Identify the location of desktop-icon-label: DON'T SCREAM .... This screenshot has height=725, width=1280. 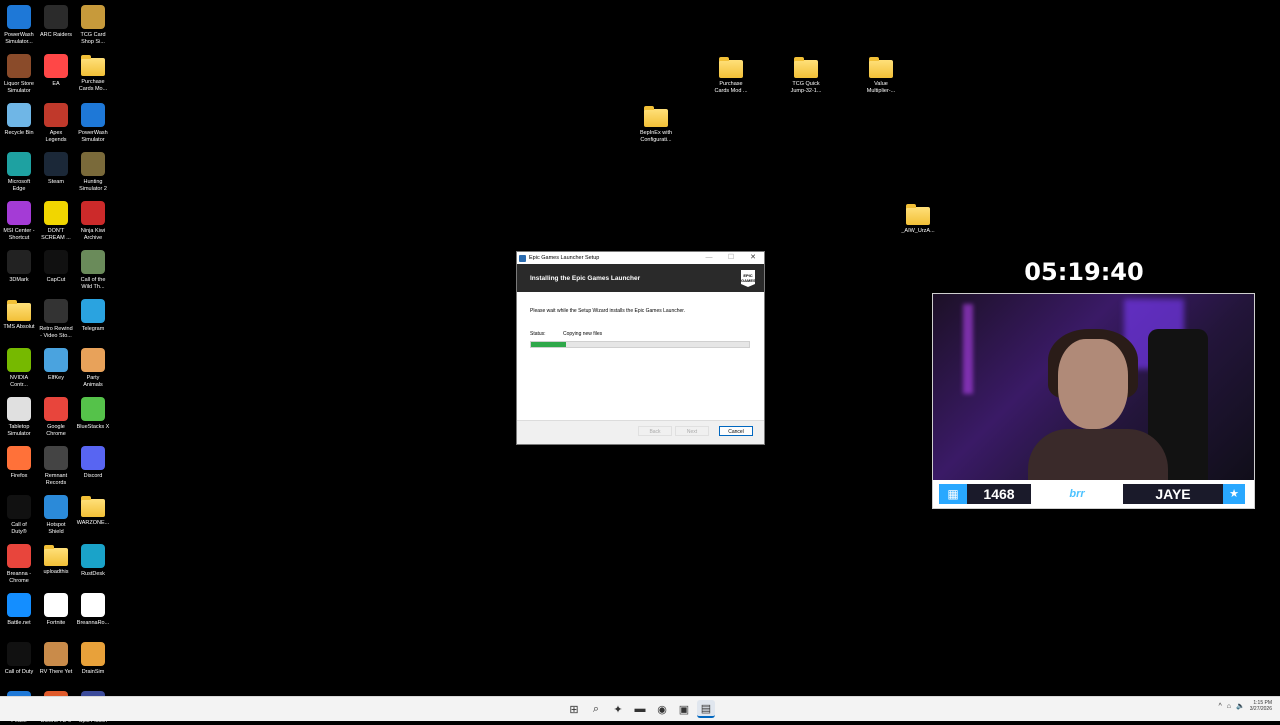
(56, 234).